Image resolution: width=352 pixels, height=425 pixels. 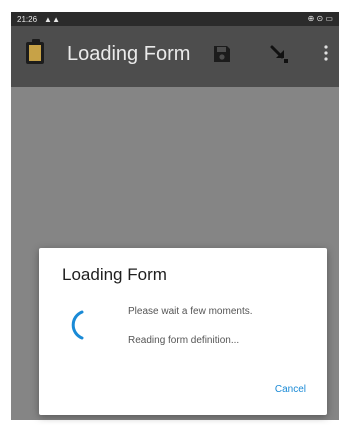 I want to click on loading-spinner-icon, so click(x=77, y=325).